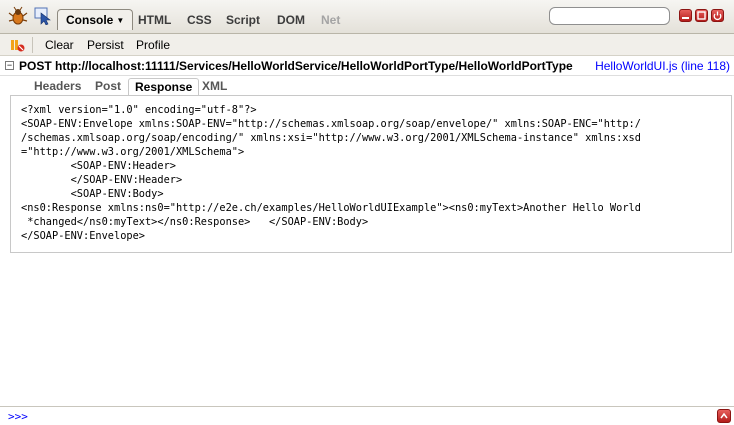  I want to click on tab-net: Net, so click(330, 20).